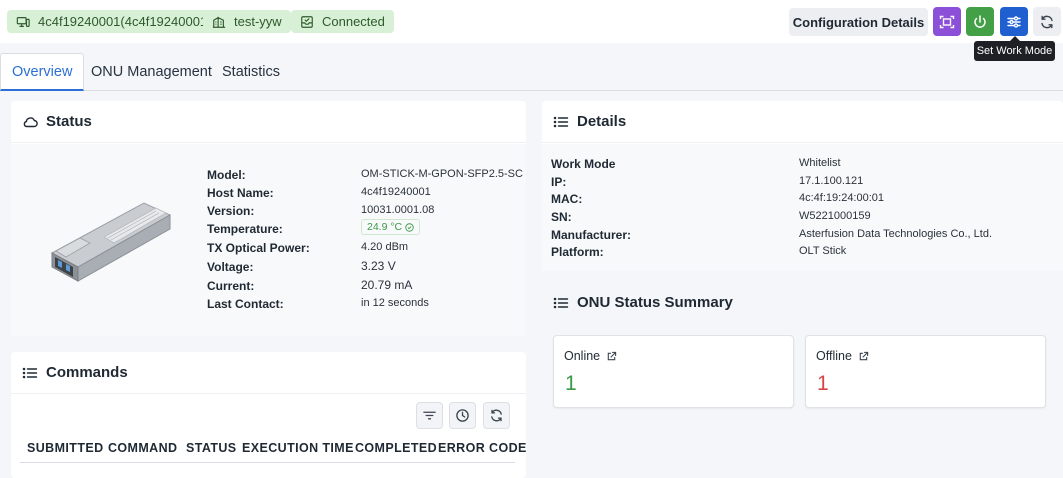  I want to click on sn-label: SN:, so click(561, 217).